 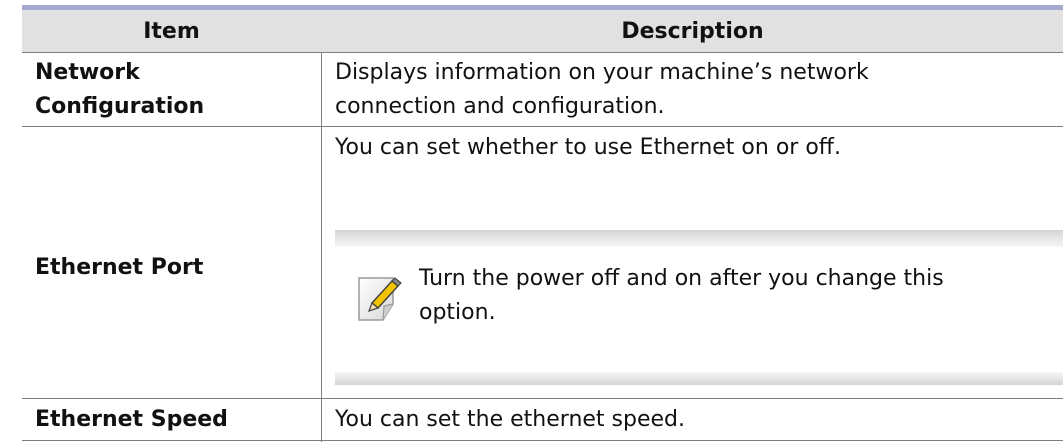 I want to click on row-item-line: Network, so click(x=87, y=72).